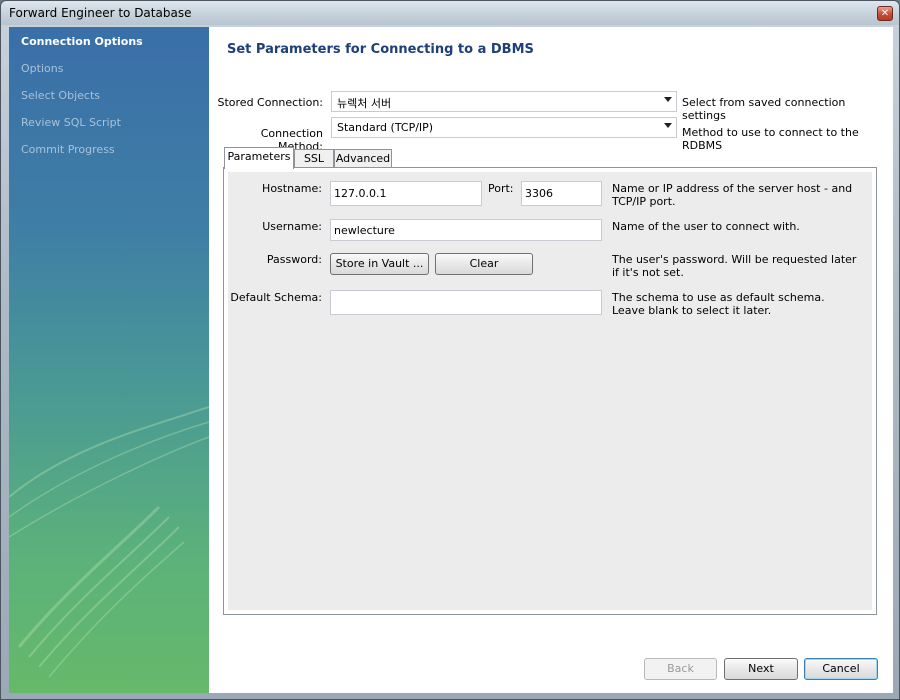 The height and width of the screenshot is (700, 900). Describe the element at coordinates (484, 264) in the screenshot. I see `clear-password-button: Clear` at that location.